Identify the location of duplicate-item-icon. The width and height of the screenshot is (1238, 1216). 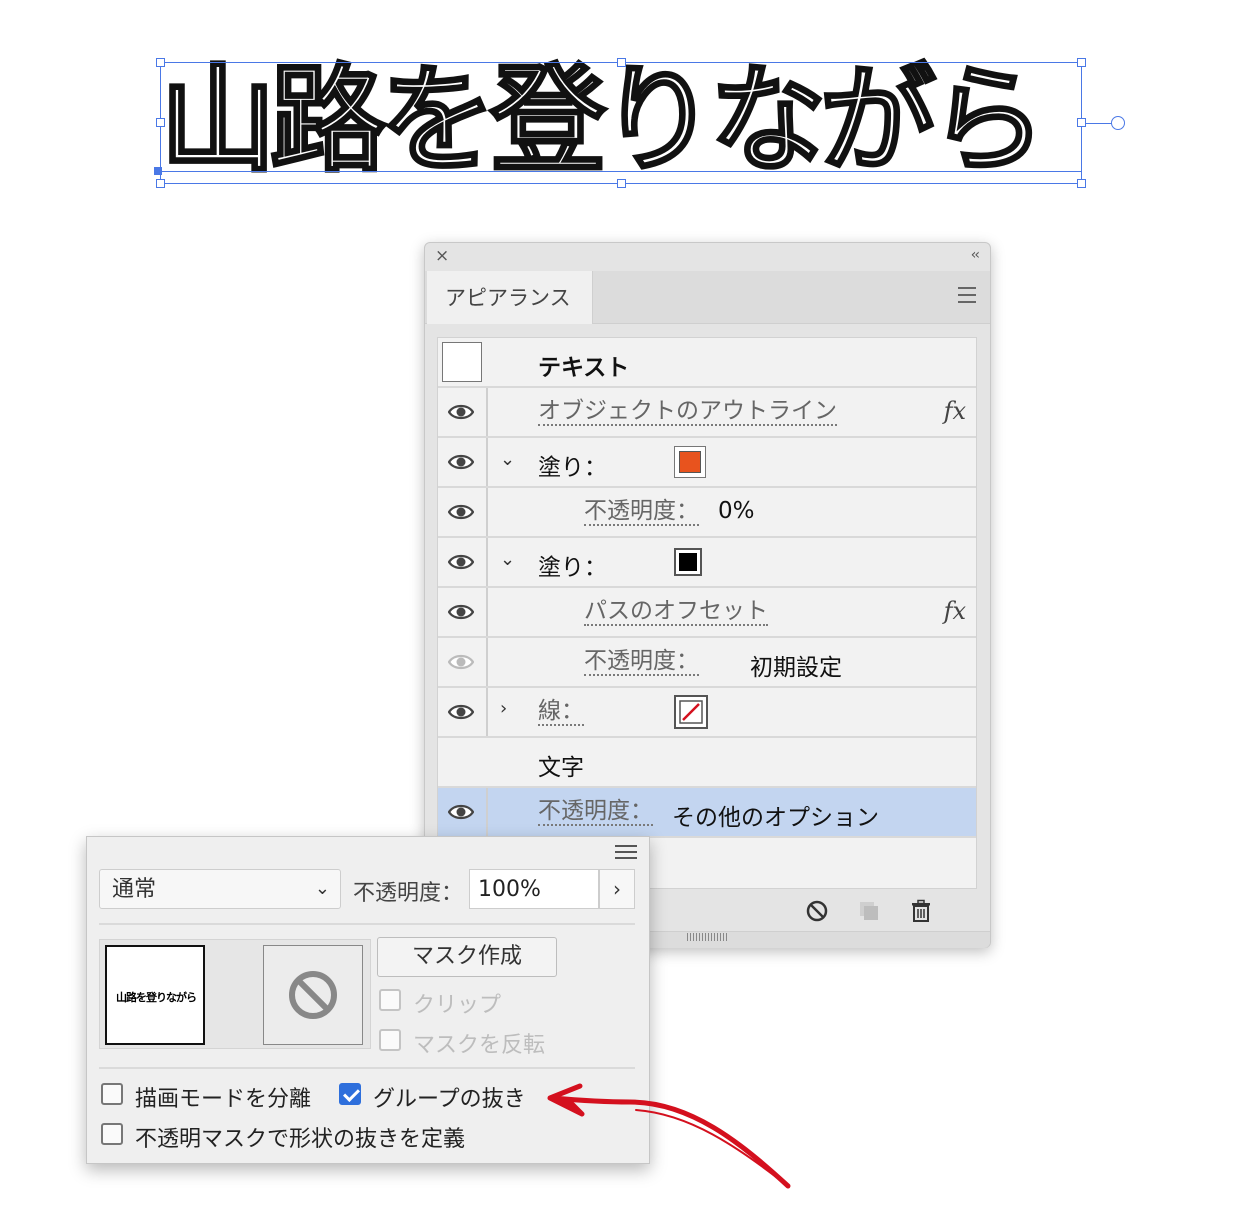
(869, 911).